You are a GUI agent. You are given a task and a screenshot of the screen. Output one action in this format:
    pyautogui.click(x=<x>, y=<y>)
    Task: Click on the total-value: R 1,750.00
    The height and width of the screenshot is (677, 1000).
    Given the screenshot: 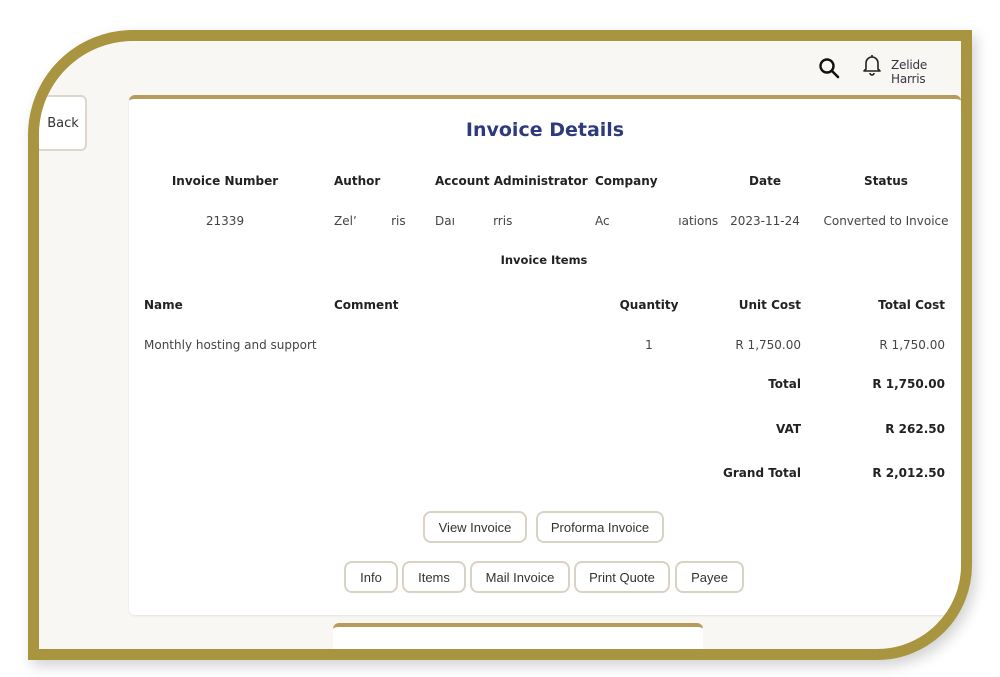 What is the action you would take?
    pyautogui.click(x=908, y=384)
    